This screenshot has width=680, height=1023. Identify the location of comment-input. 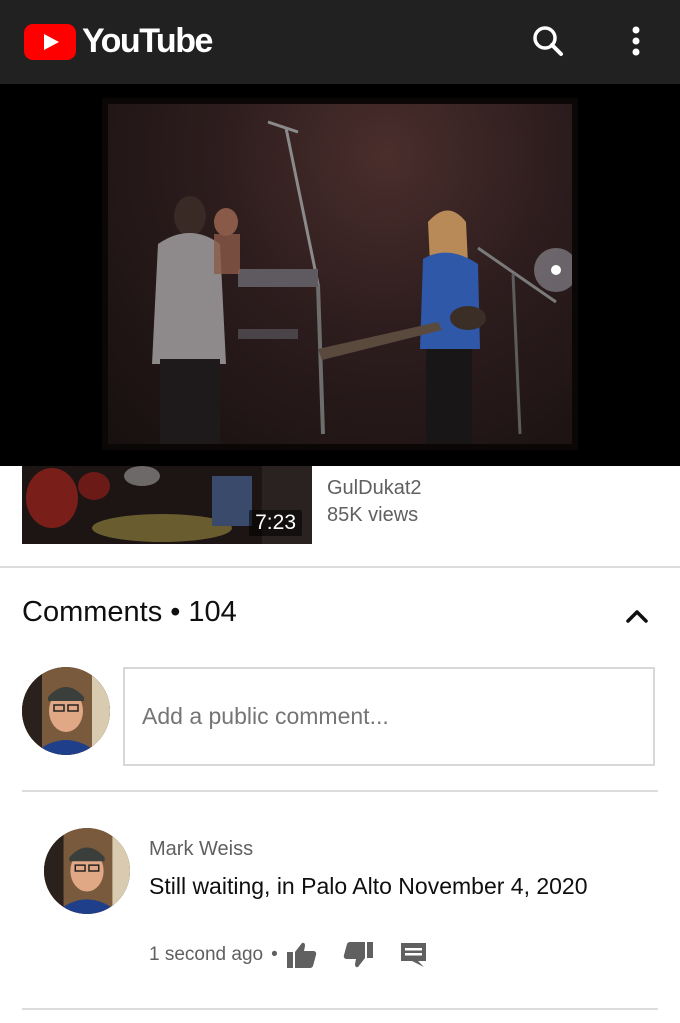
(389, 716).